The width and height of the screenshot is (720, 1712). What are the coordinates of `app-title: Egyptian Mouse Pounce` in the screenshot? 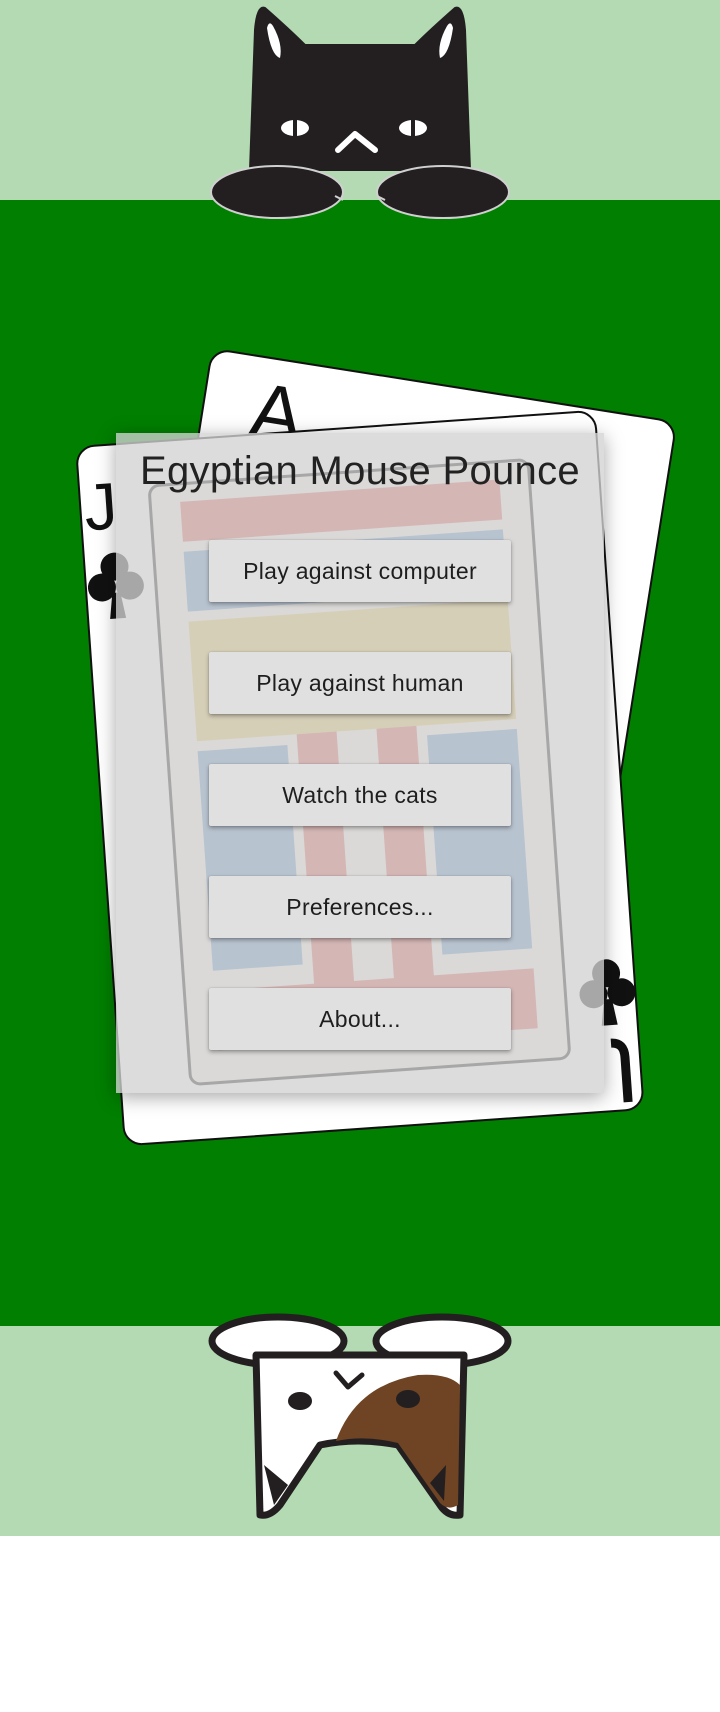 It's located at (360, 471).